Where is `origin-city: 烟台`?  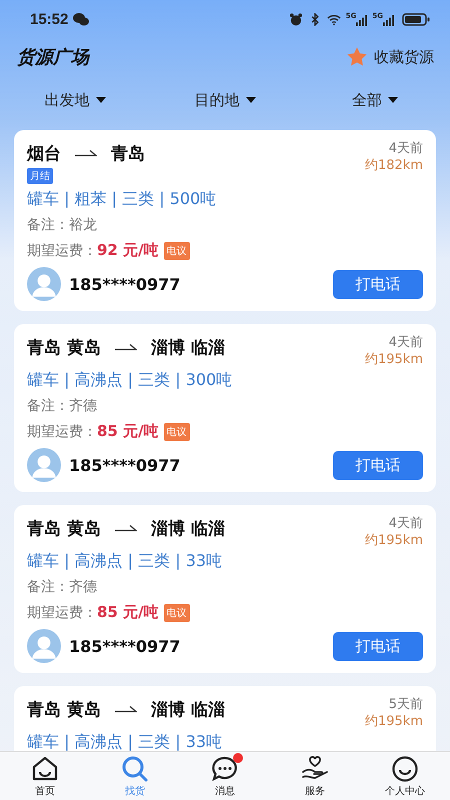 origin-city: 烟台 is located at coordinates (44, 153).